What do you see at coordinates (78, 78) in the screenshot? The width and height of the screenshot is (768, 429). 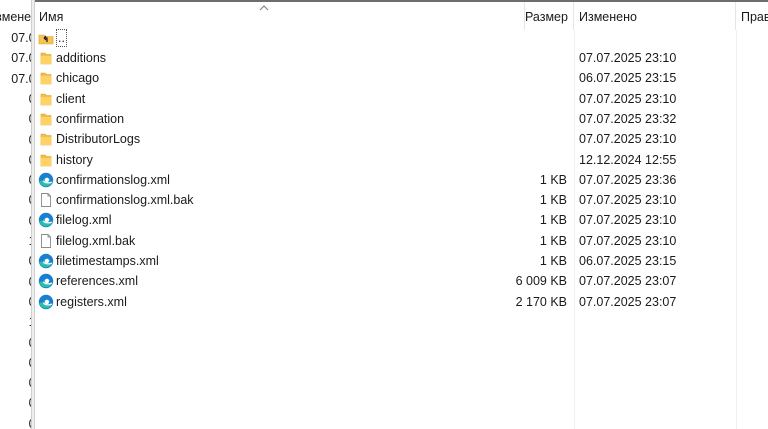 I see `file-name: chicago` at bounding box center [78, 78].